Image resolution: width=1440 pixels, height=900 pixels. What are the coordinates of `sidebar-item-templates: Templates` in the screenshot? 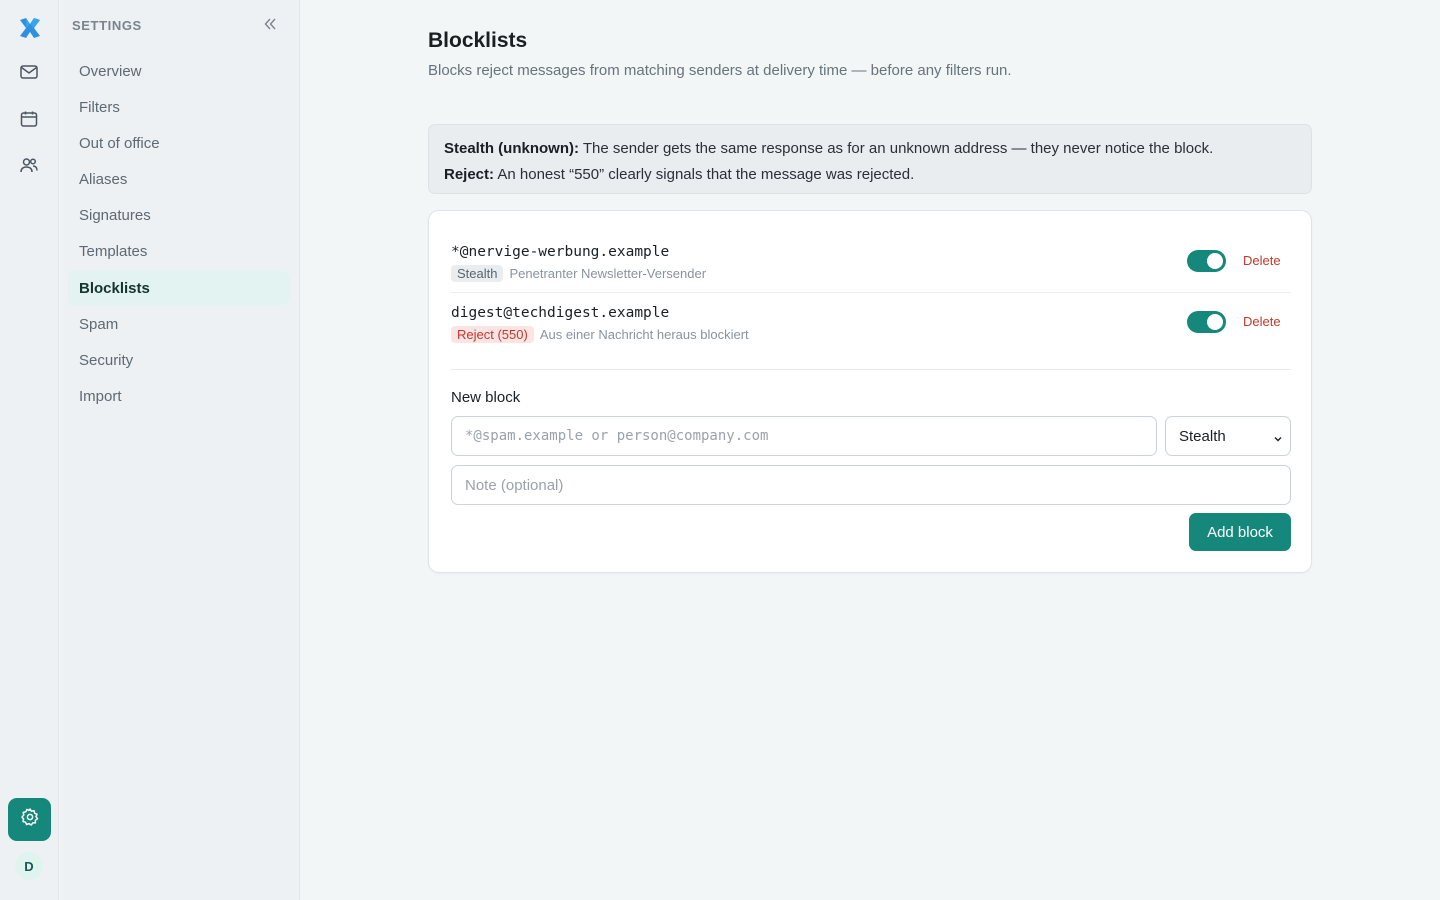 It's located at (179, 252).